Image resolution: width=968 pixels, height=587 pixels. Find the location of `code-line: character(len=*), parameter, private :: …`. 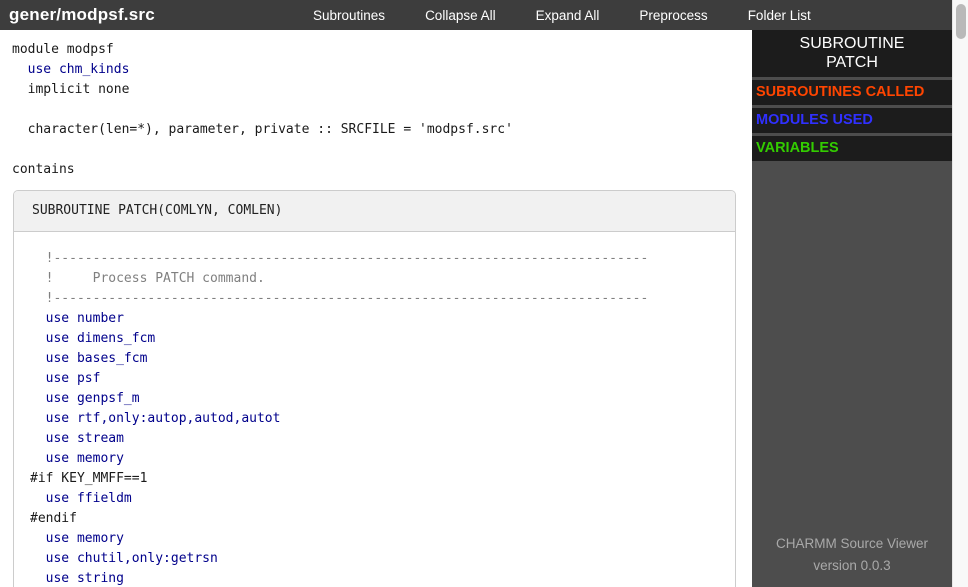

code-line: character(len=*), parameter, private :: … is located at coordinates (262, 129).